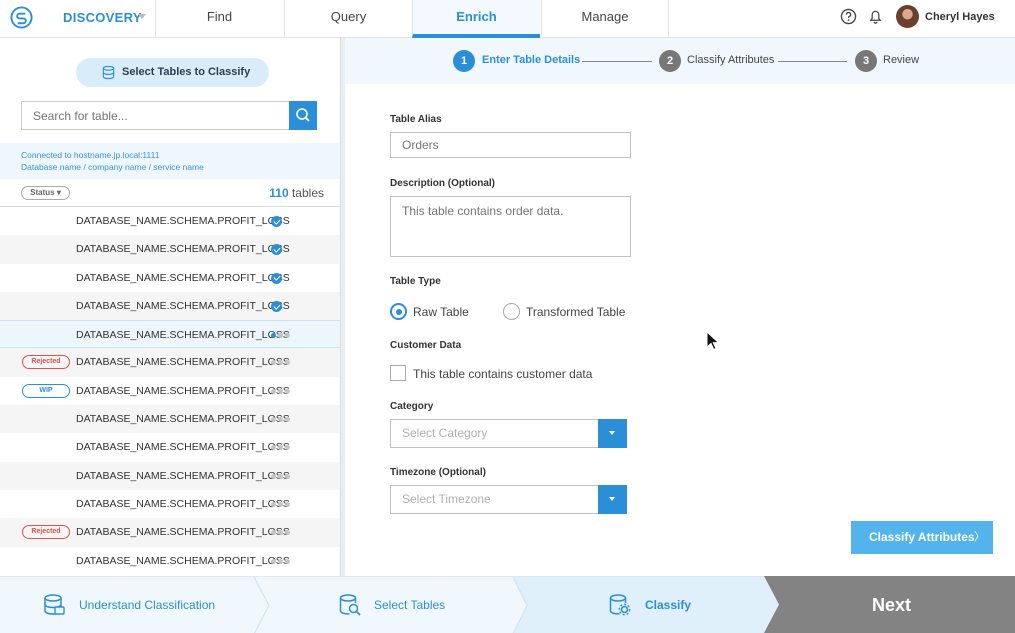  I want to click on user-name: Cheryl Hayes, so click(960, 17).